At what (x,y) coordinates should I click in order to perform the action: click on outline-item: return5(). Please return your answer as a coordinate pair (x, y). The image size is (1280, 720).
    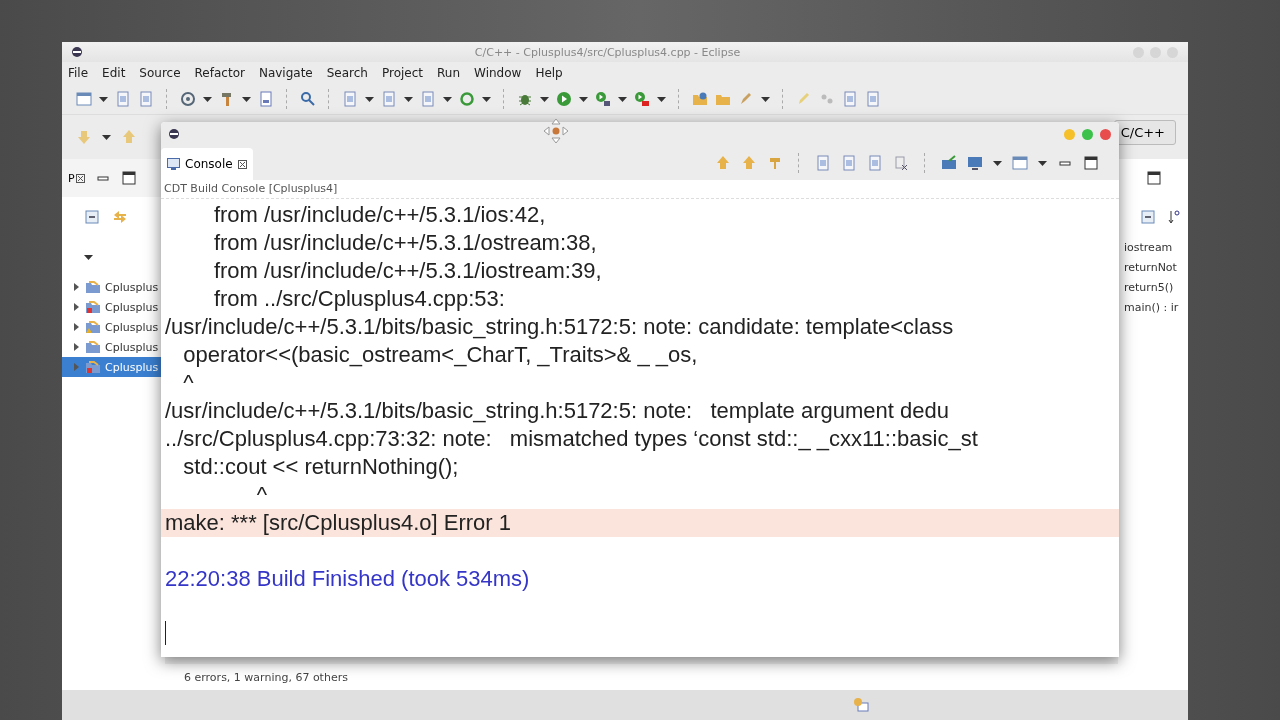
    Looking at the image, I should click on (1153, 287).